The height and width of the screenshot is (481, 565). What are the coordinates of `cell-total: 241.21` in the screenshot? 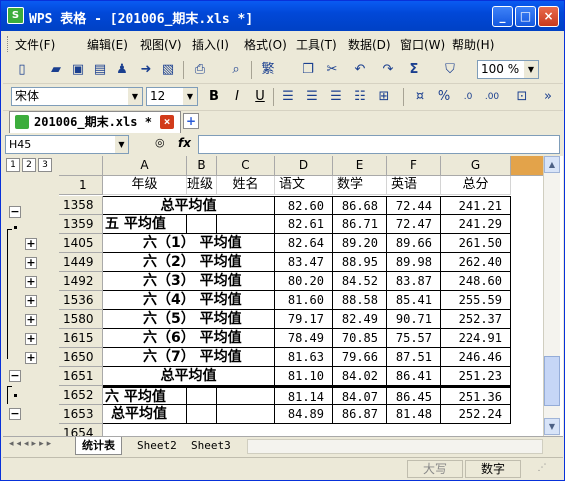 It's located at (476, 205).